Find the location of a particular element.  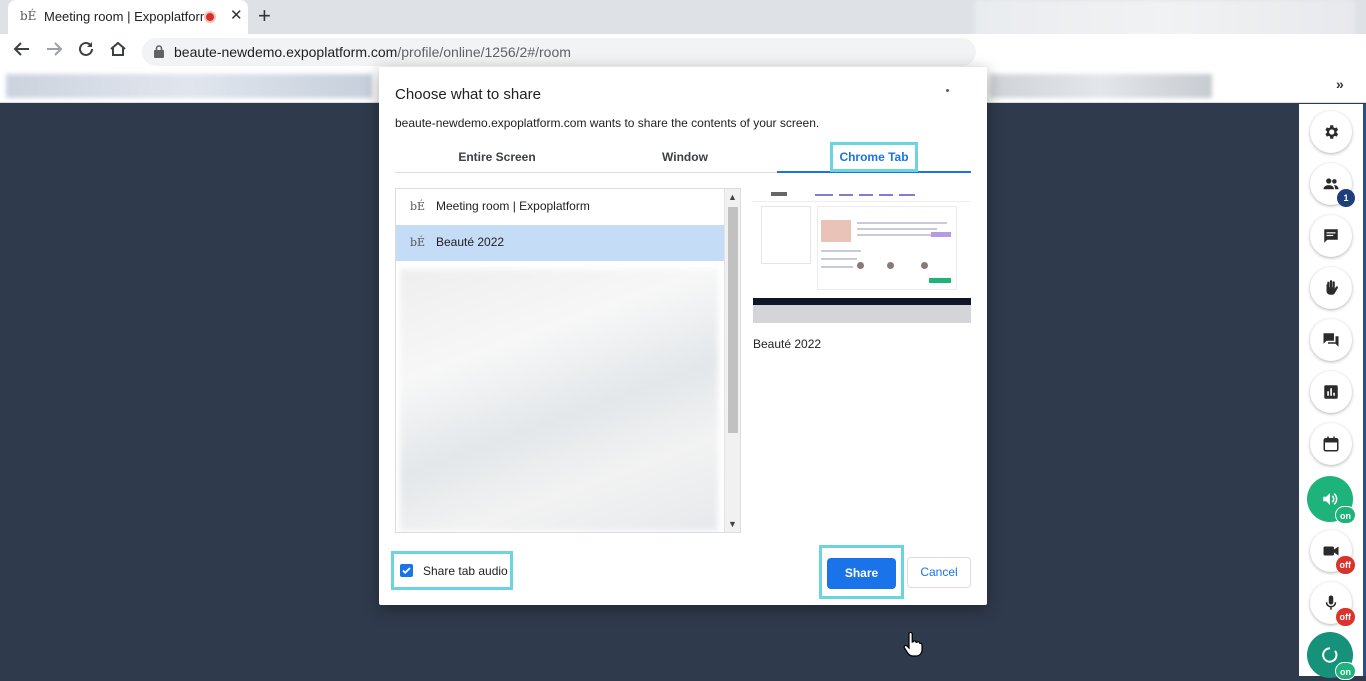

gear-icon is located at coordinates (1332, 132).